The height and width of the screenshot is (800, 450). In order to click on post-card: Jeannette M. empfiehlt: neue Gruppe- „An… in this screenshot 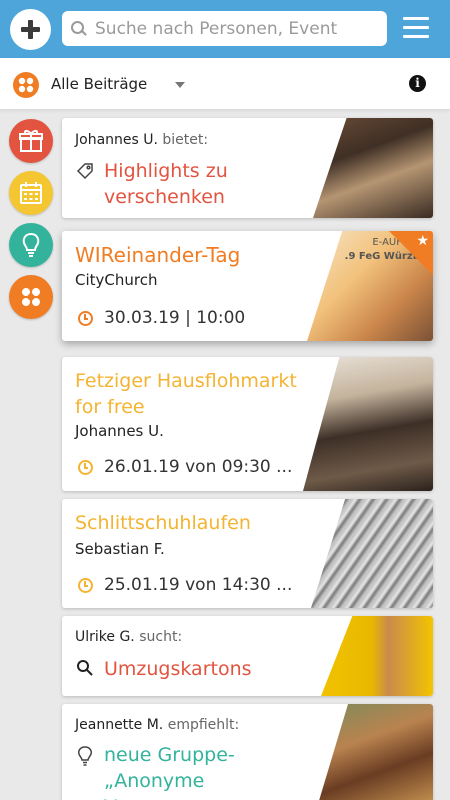, I will do `click(247, 752)`.